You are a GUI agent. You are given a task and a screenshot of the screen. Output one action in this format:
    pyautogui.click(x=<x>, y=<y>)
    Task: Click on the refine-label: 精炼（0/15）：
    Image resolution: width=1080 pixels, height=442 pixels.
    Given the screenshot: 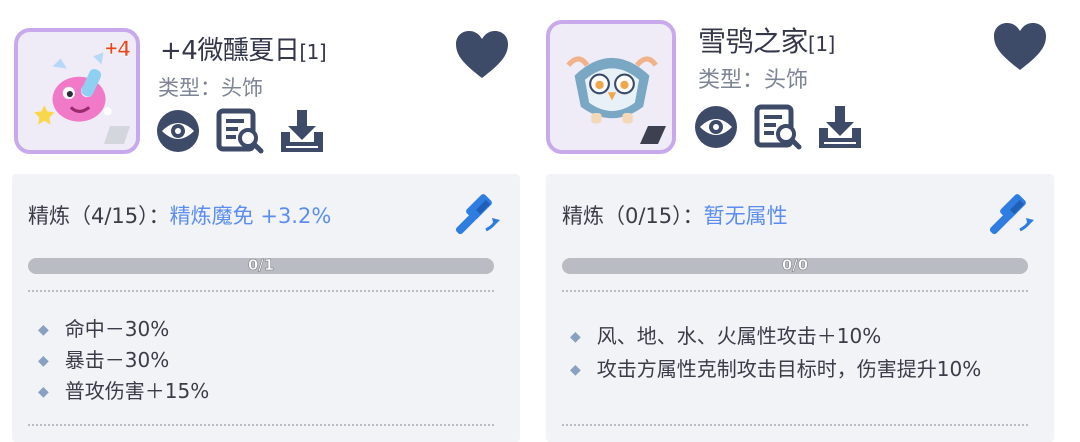 What is the action you would take?
    pyautogui.click(x=633, y=216)
    